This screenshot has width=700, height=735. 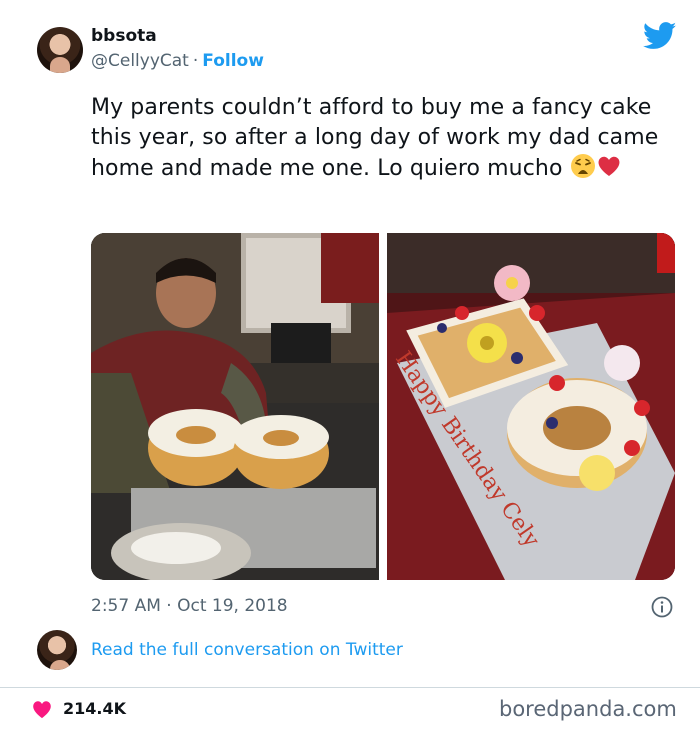 I want to click on tweet-timestamp: 2:57 AM · Oct 19, 2018, so click(x=189, y=606).